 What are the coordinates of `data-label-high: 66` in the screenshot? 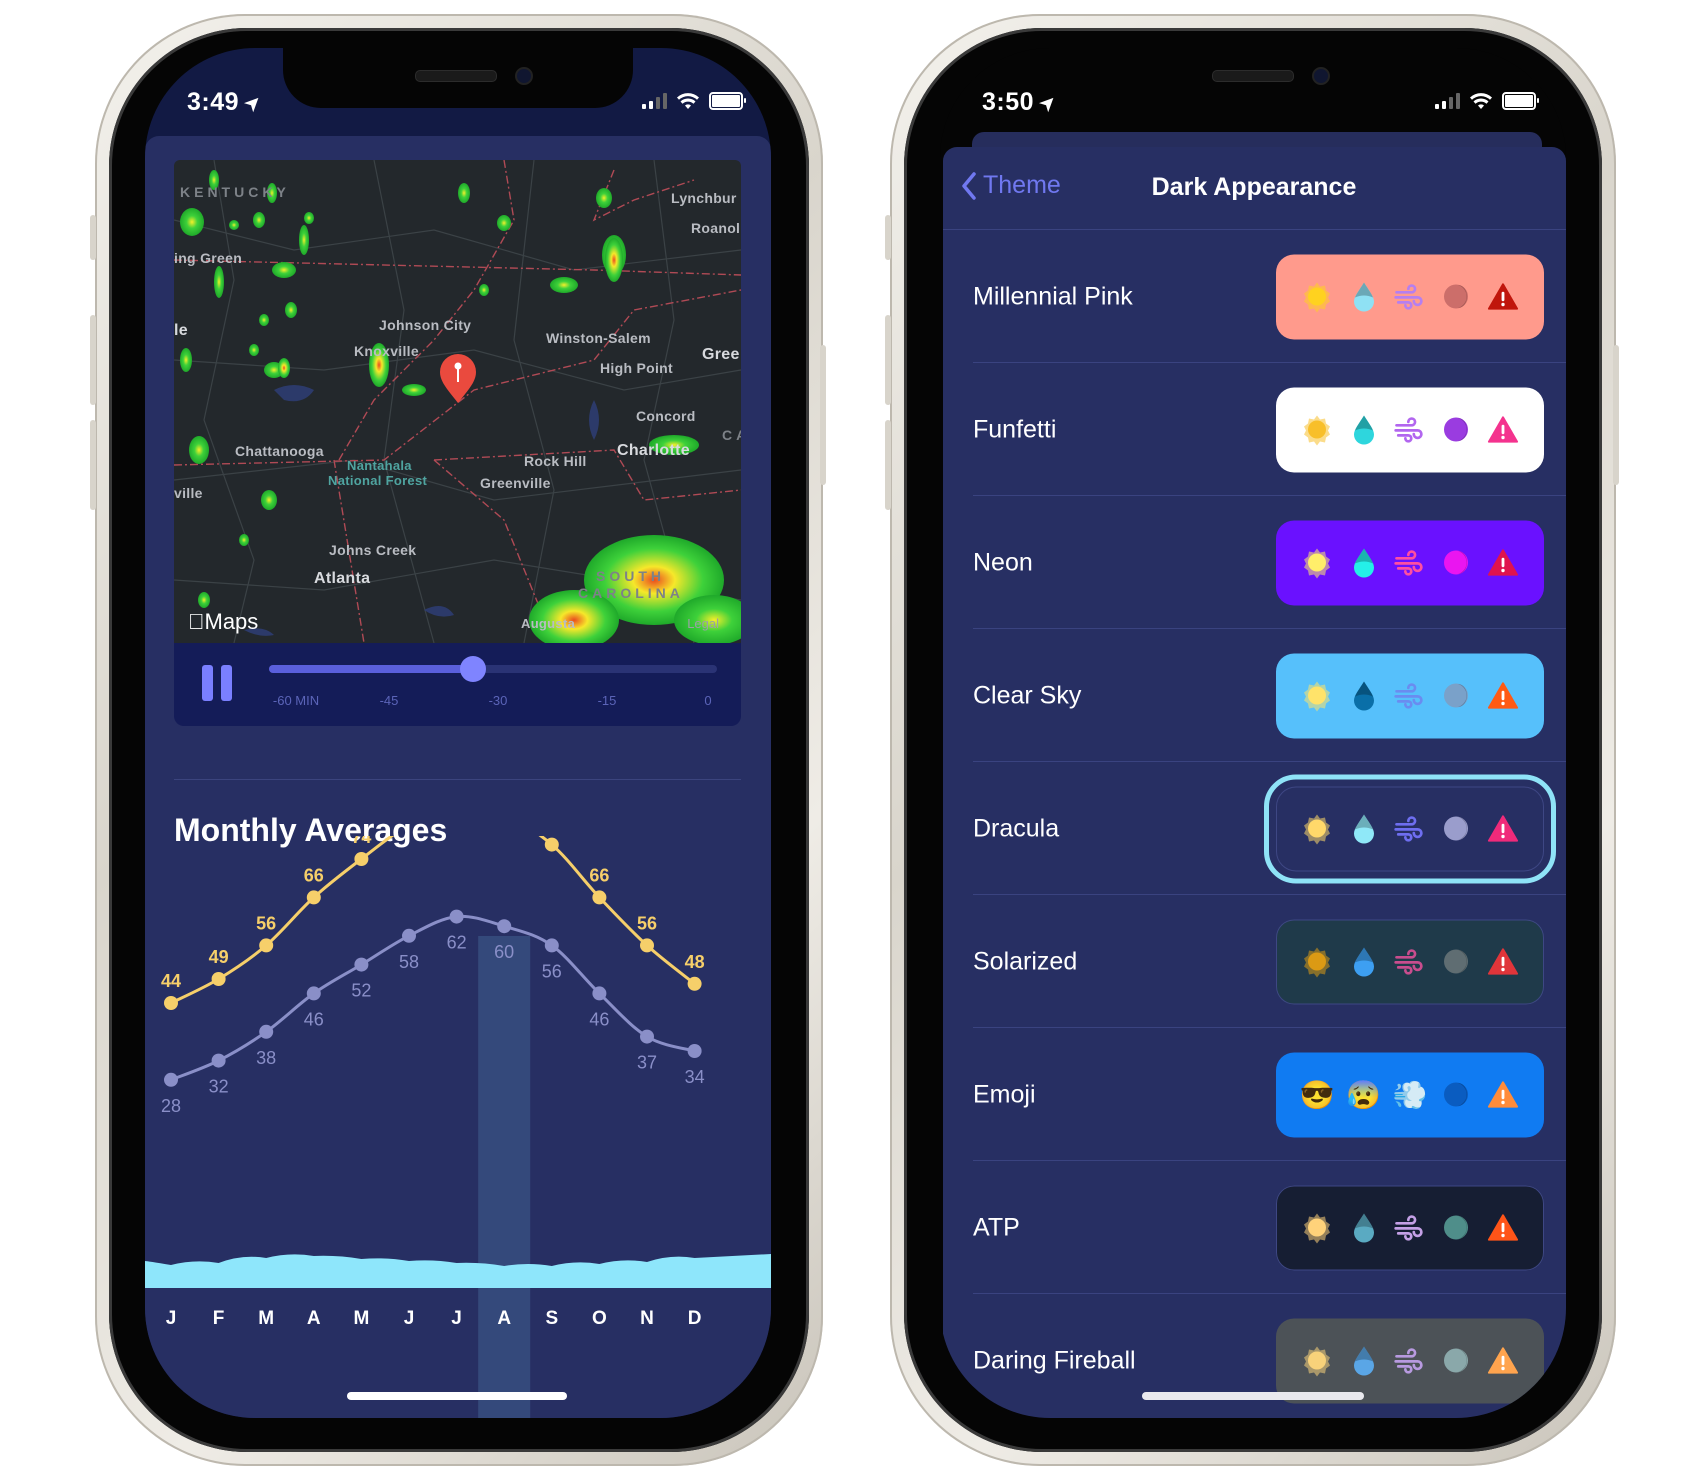 It's located at (314, 875).